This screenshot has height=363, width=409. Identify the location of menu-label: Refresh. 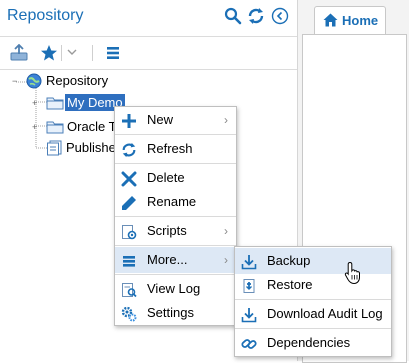
(170, 148).